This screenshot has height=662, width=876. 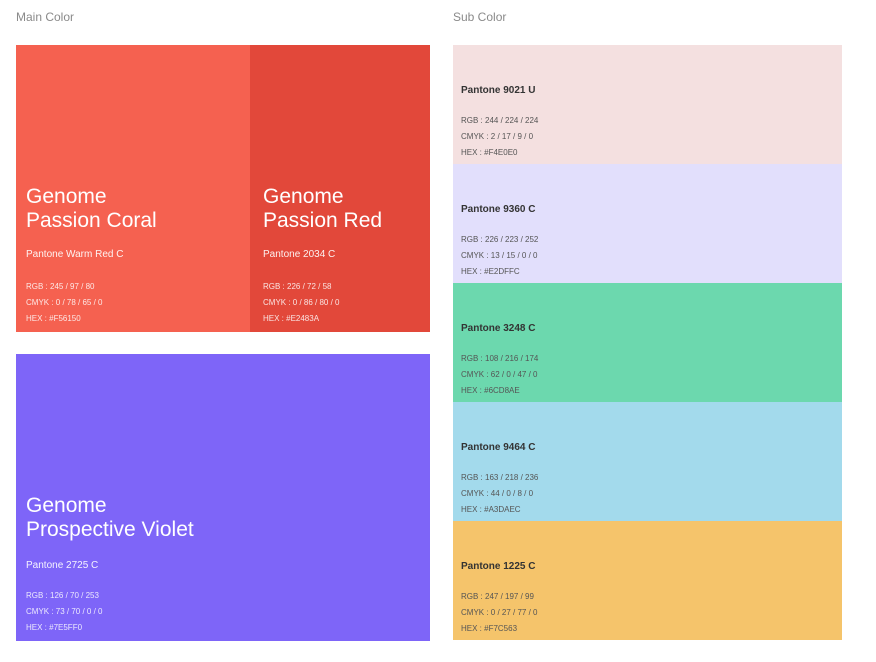 What do you see at coordinates (60, 286) in the screenshot?
I see `rgb-value: RGB : 245 / 97 / 80` at bounding box center [60, 286].